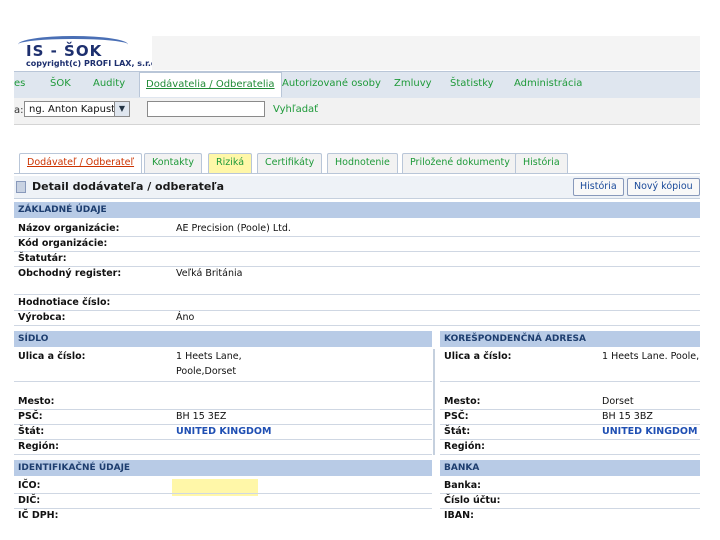  I want to click on producer-label: Výrobca:, so click(42, 317).